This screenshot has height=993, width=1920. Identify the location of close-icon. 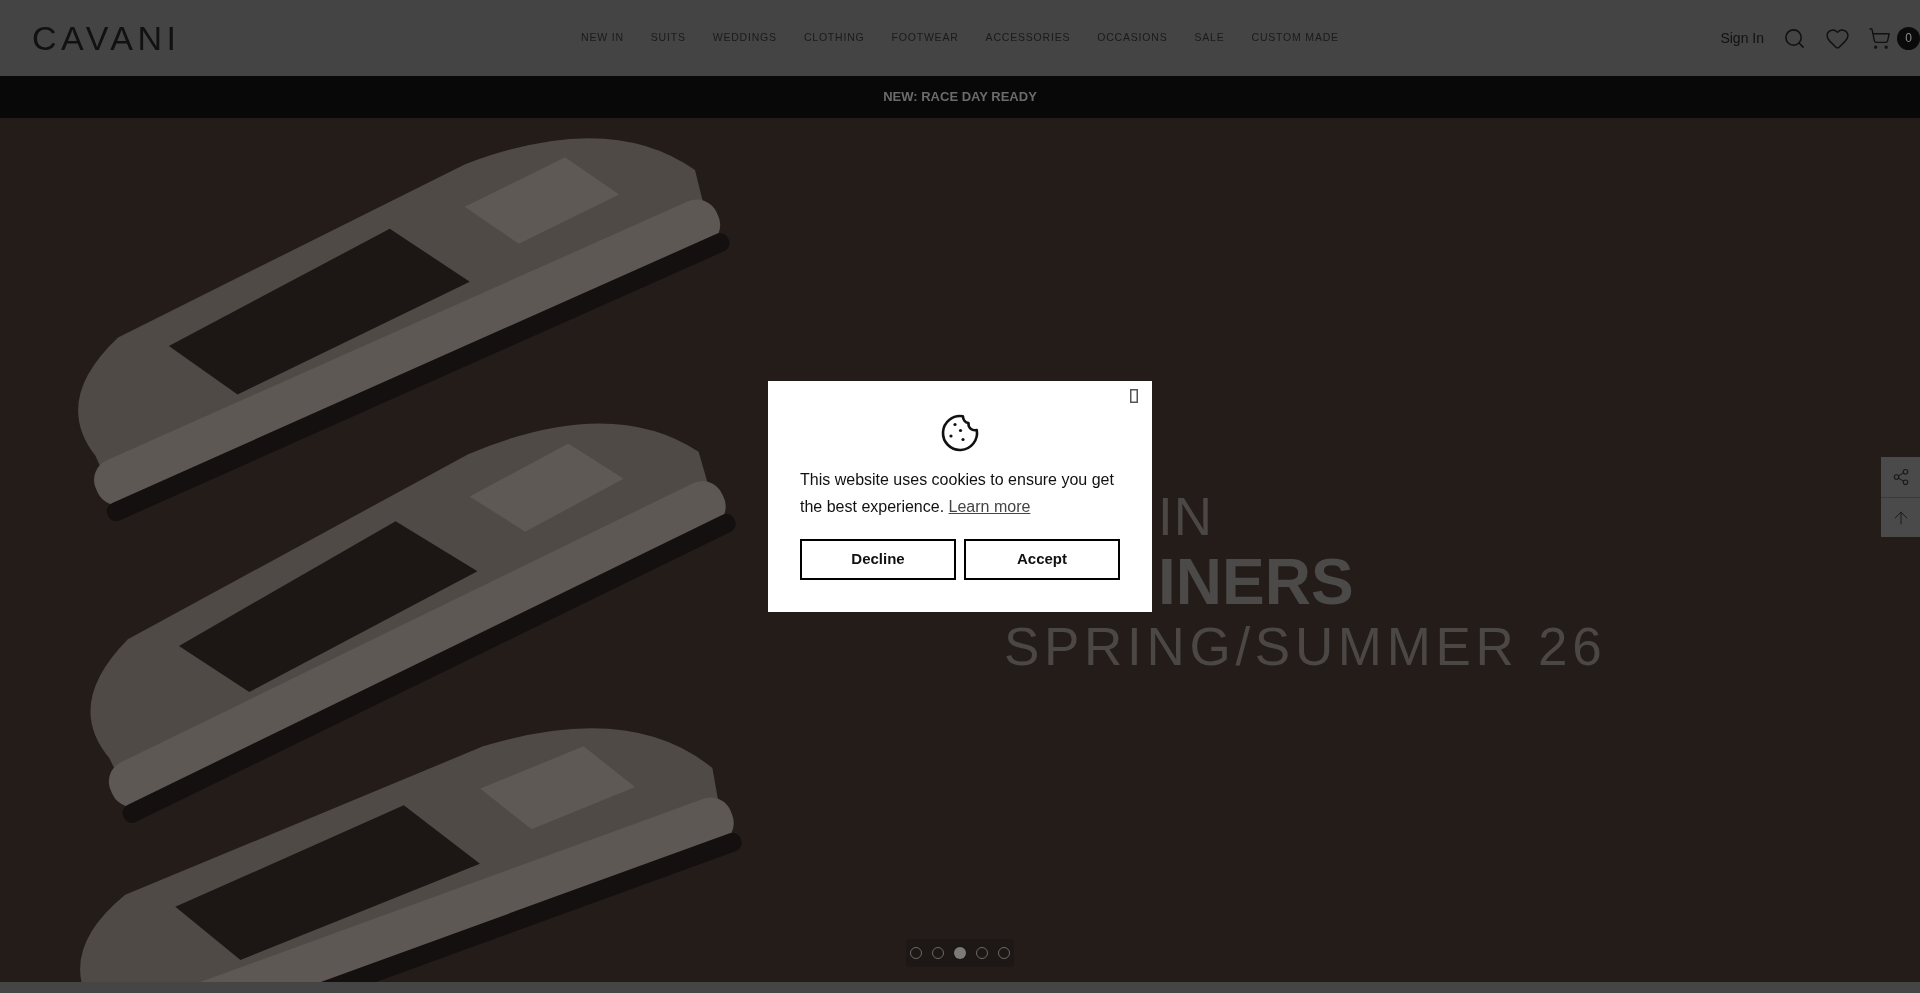
(1134, 396).